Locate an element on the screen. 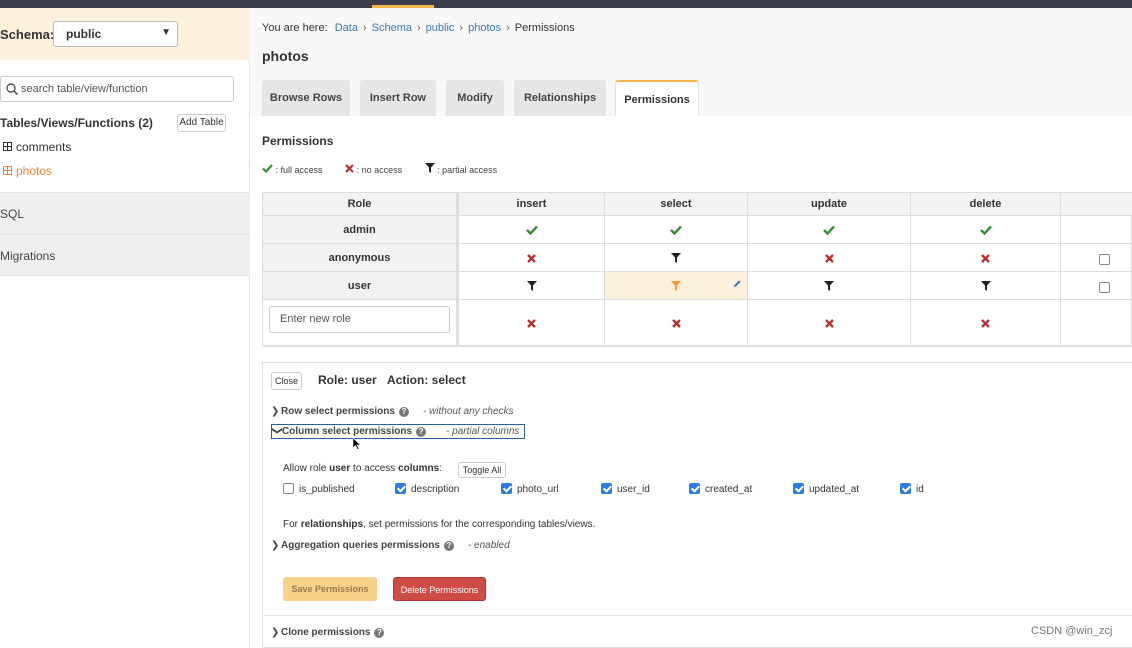 The width and height of the screenshot is (1132, 648). column-option-updated_at: updated_at is located at coordinates (826, 489).